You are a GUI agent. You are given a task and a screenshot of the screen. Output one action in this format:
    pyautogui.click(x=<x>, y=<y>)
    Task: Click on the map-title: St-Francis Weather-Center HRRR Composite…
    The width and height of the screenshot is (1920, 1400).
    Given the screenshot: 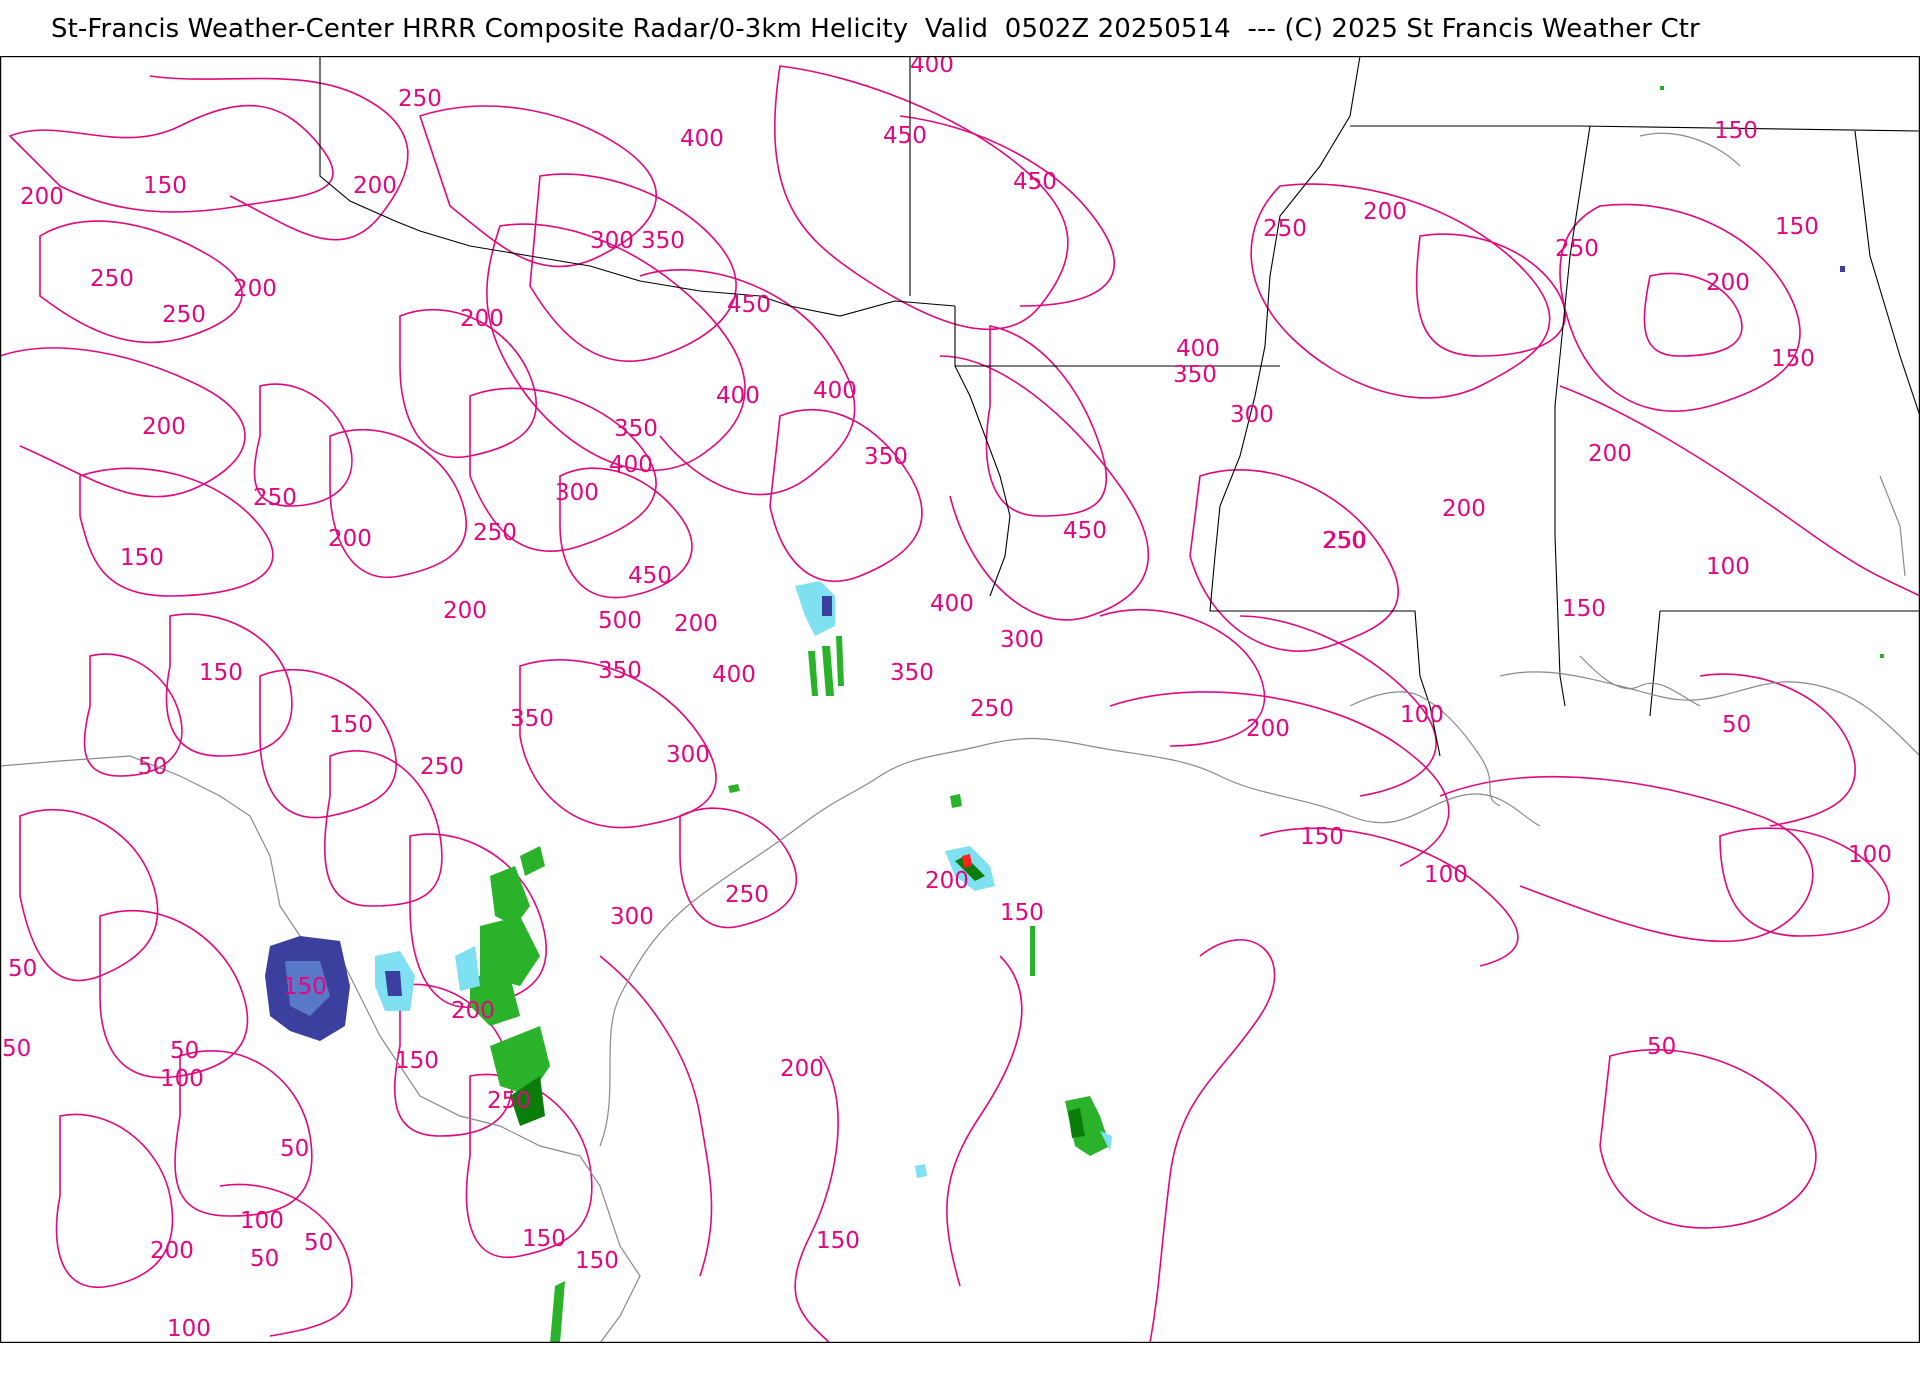 What is the action you would take?
    pyautogui.click(x=875, y=29)
    